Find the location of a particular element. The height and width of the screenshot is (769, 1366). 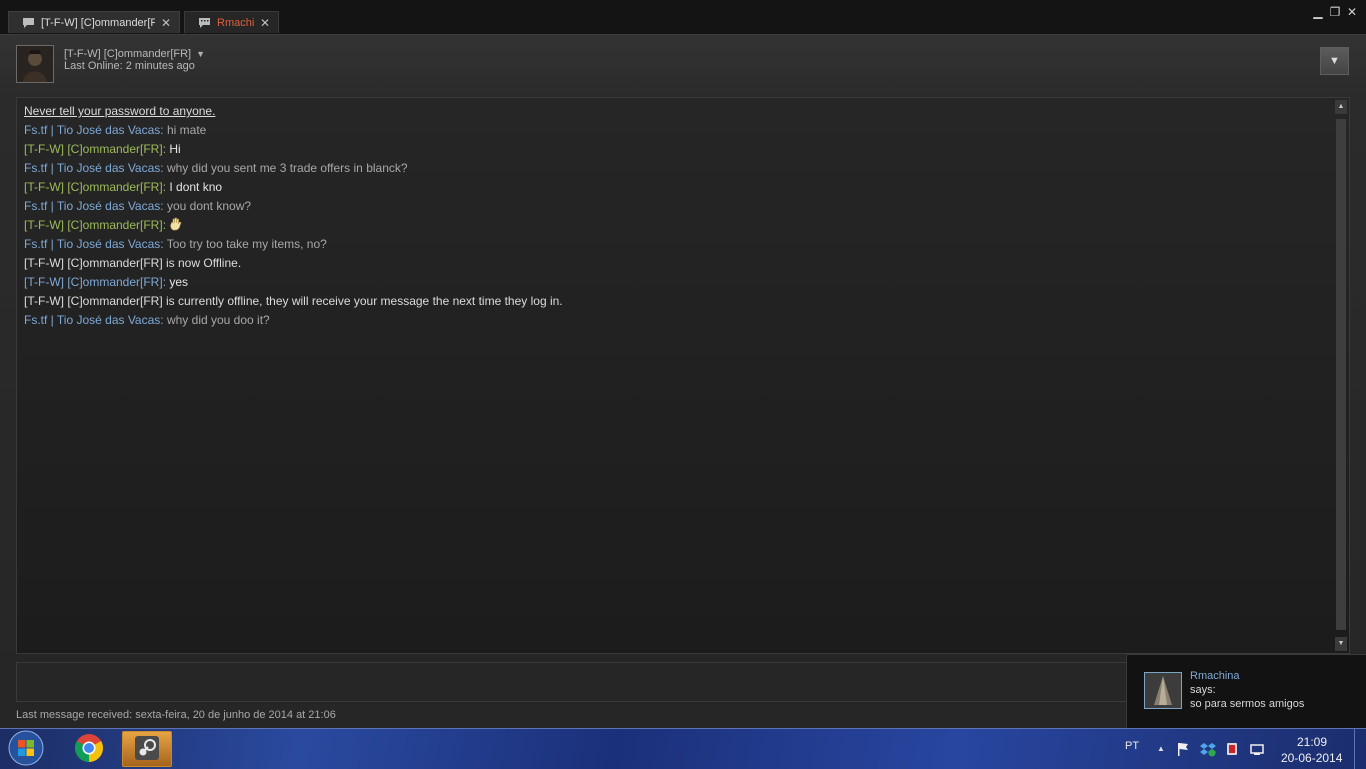

show-hidden-icons-icon: ▲ is located at coordinates (1161, 749).